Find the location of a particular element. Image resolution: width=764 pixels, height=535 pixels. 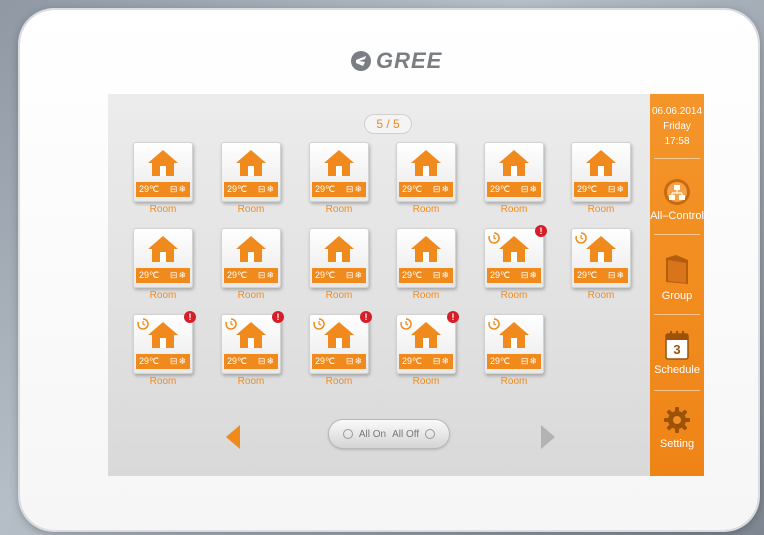

all-on-button: All On is located at coordinates (372, 434).